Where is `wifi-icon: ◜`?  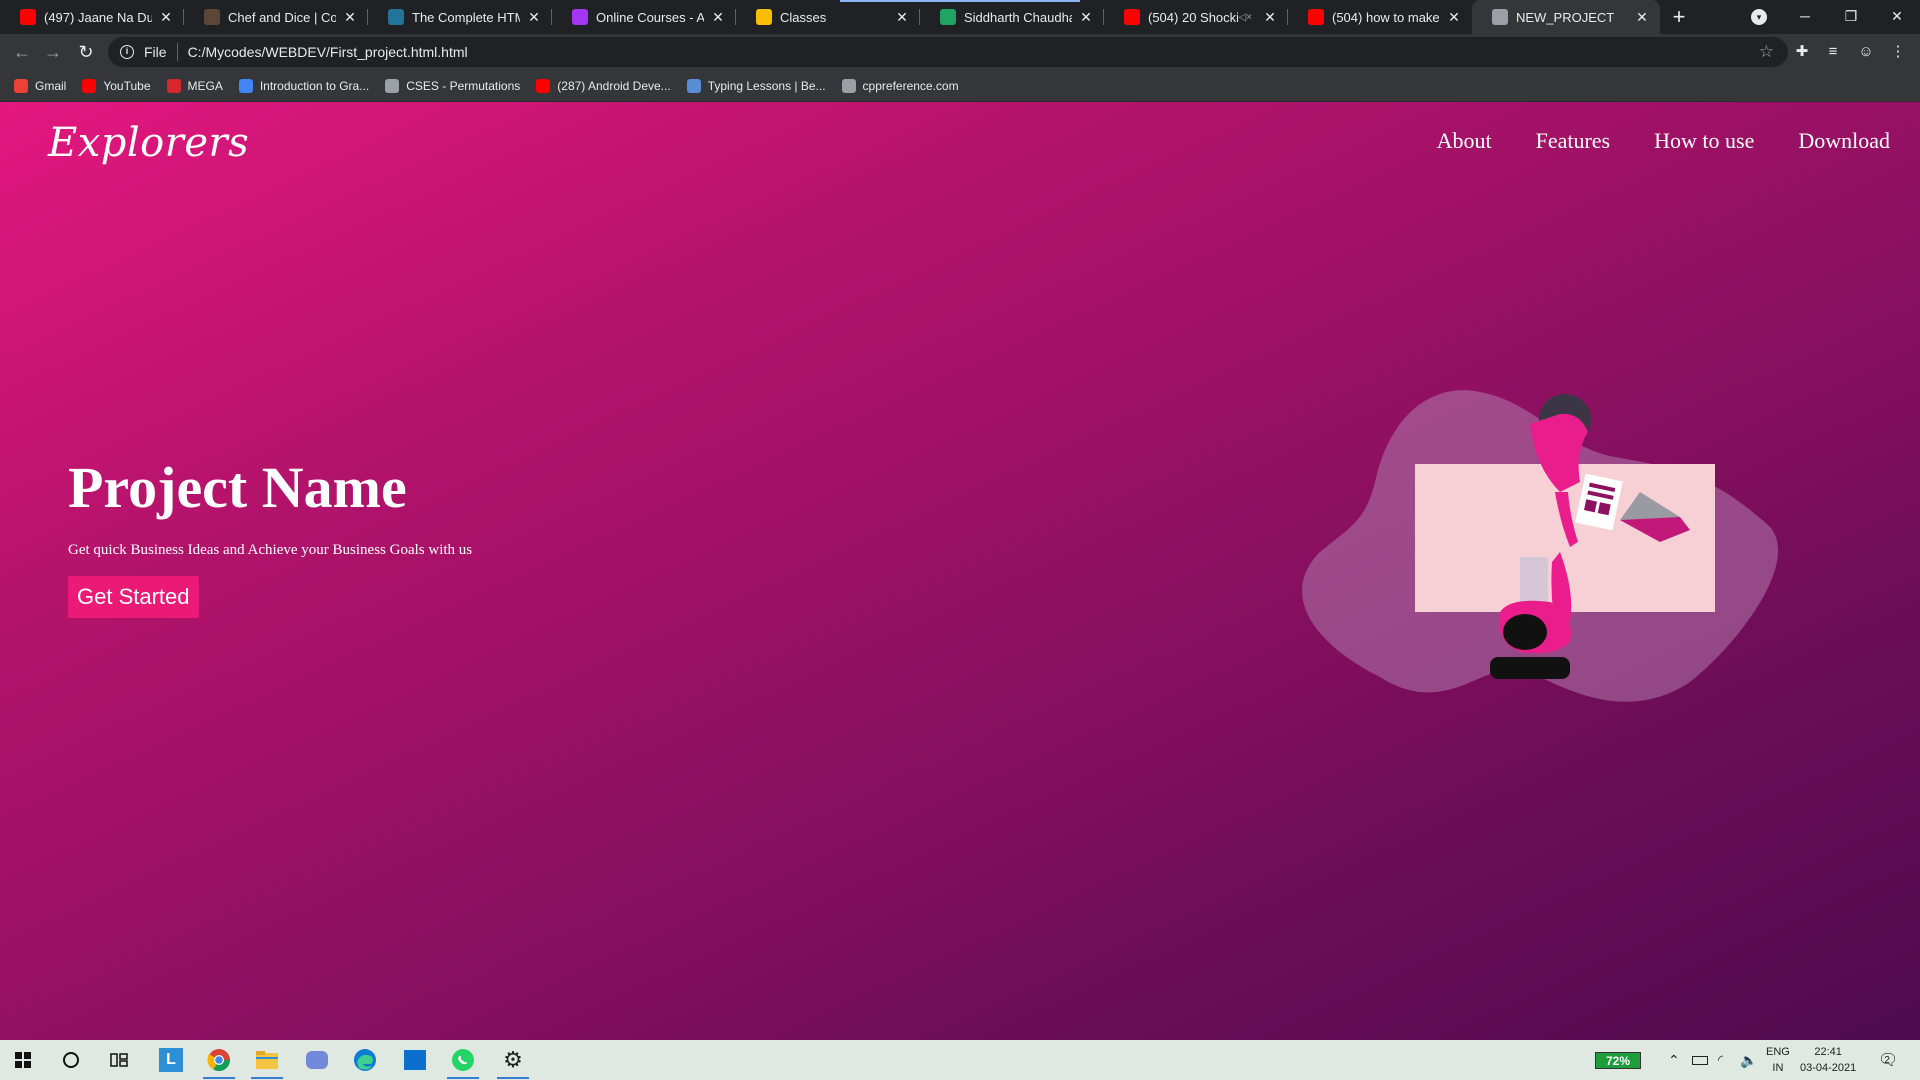
wifi-icon: ◜ is located at coordinates (1720, 1060).